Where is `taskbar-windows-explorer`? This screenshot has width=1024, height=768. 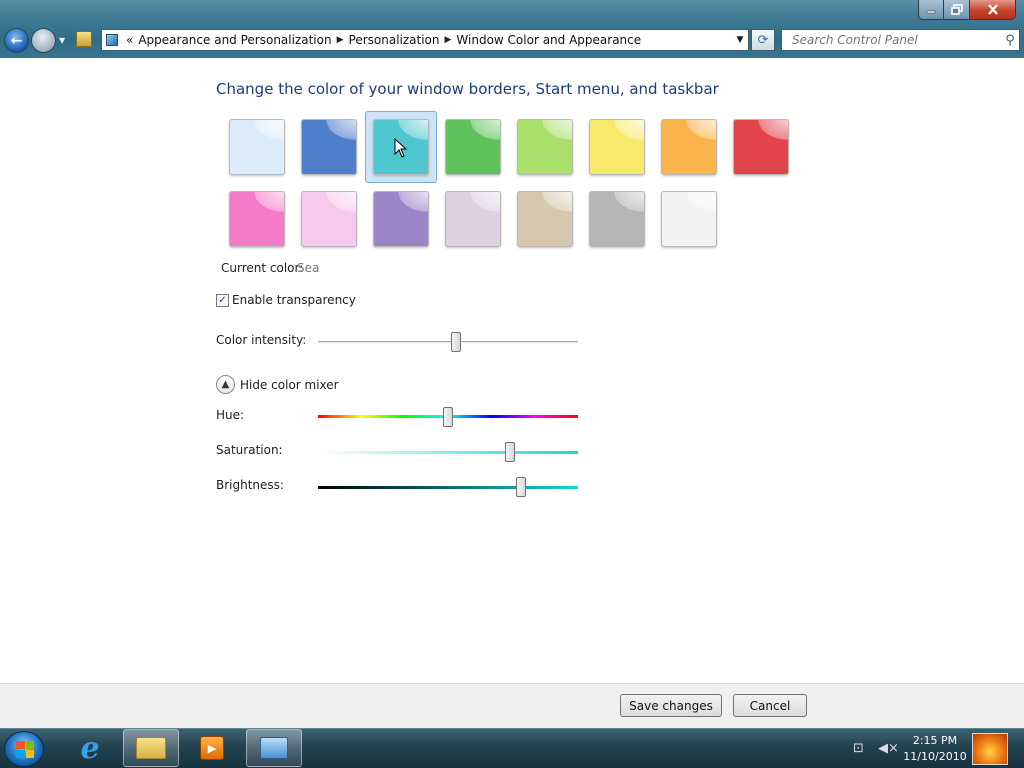 taskbar-windows-explorer is located at coordinates (151, 748).